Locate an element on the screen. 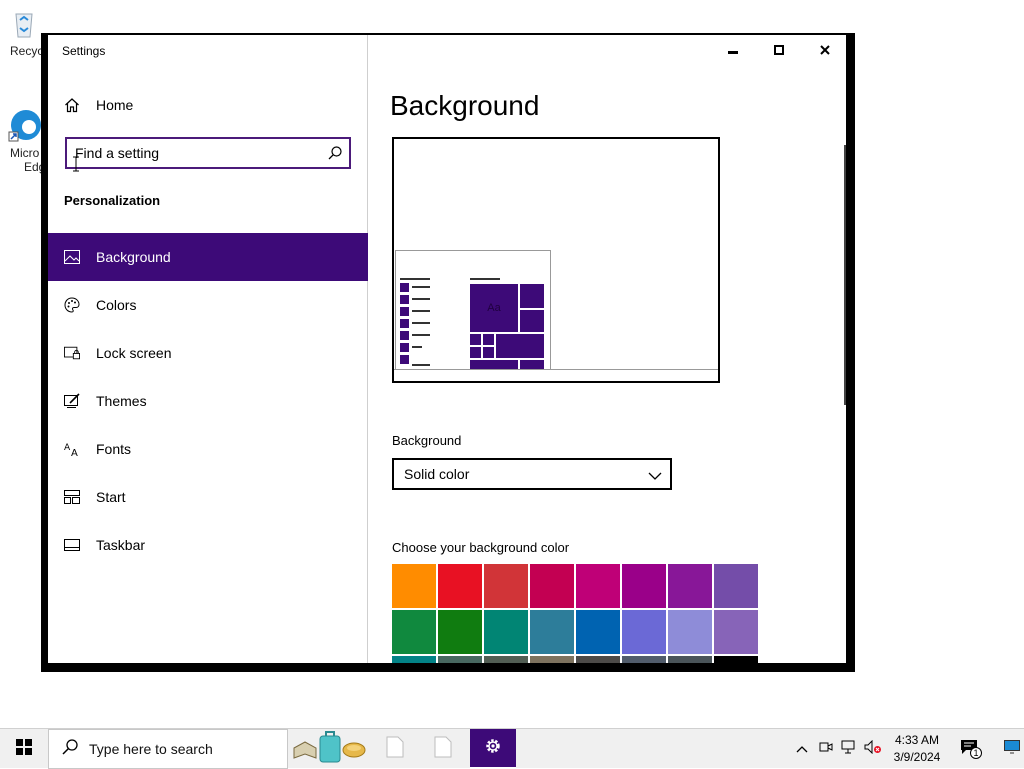 The width and height of the screenshot is (1024, 769). action-center-button: 1 is located at coordinates (971, 749).